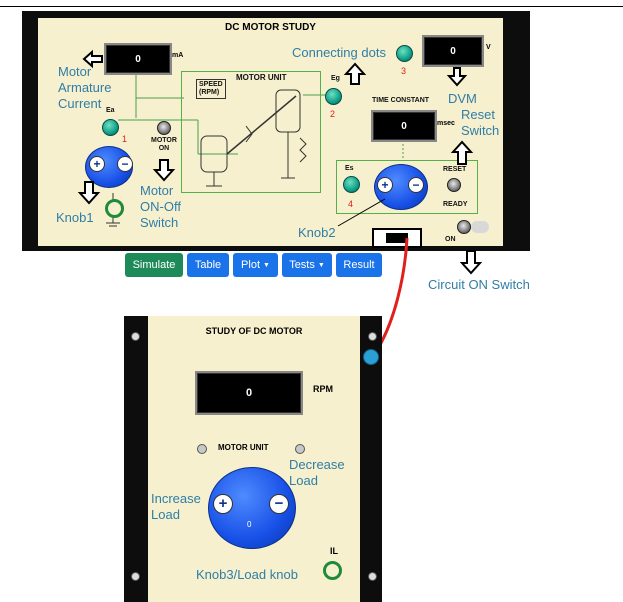 The width and height of the screenshot is (623, 602). Describe the element at coordinates (462, 98) in the screenshot. I see `annotation-dvm: DVM` at that location.